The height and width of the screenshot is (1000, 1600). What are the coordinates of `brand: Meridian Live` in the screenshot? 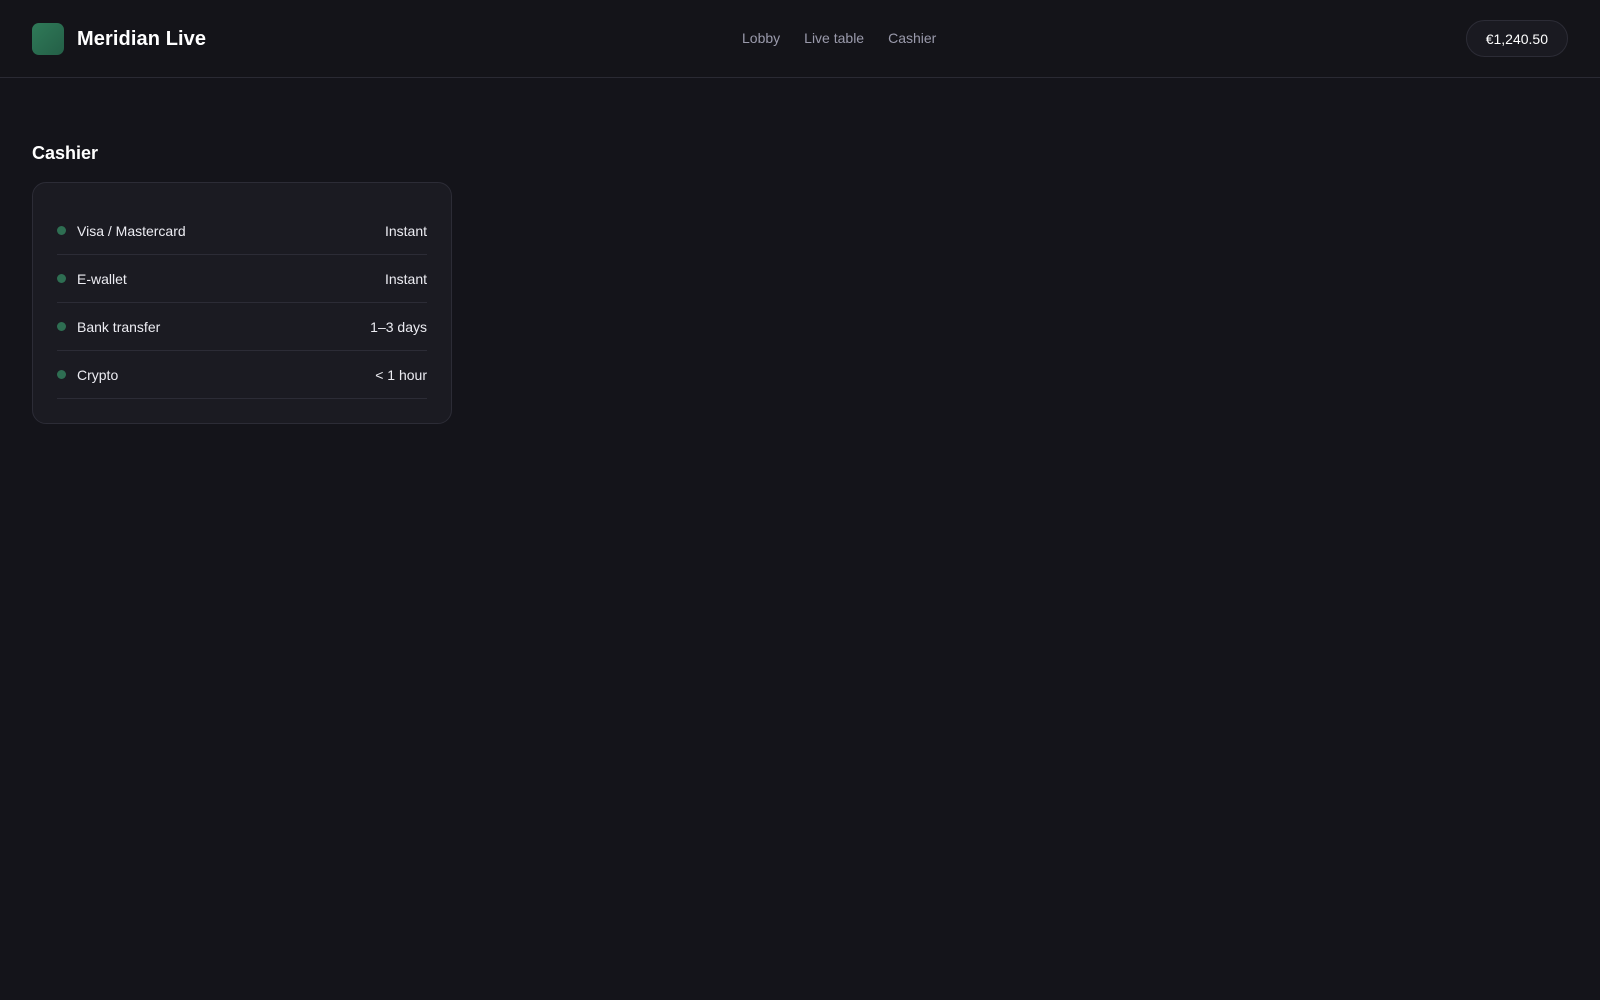 It's located at (119, 39).